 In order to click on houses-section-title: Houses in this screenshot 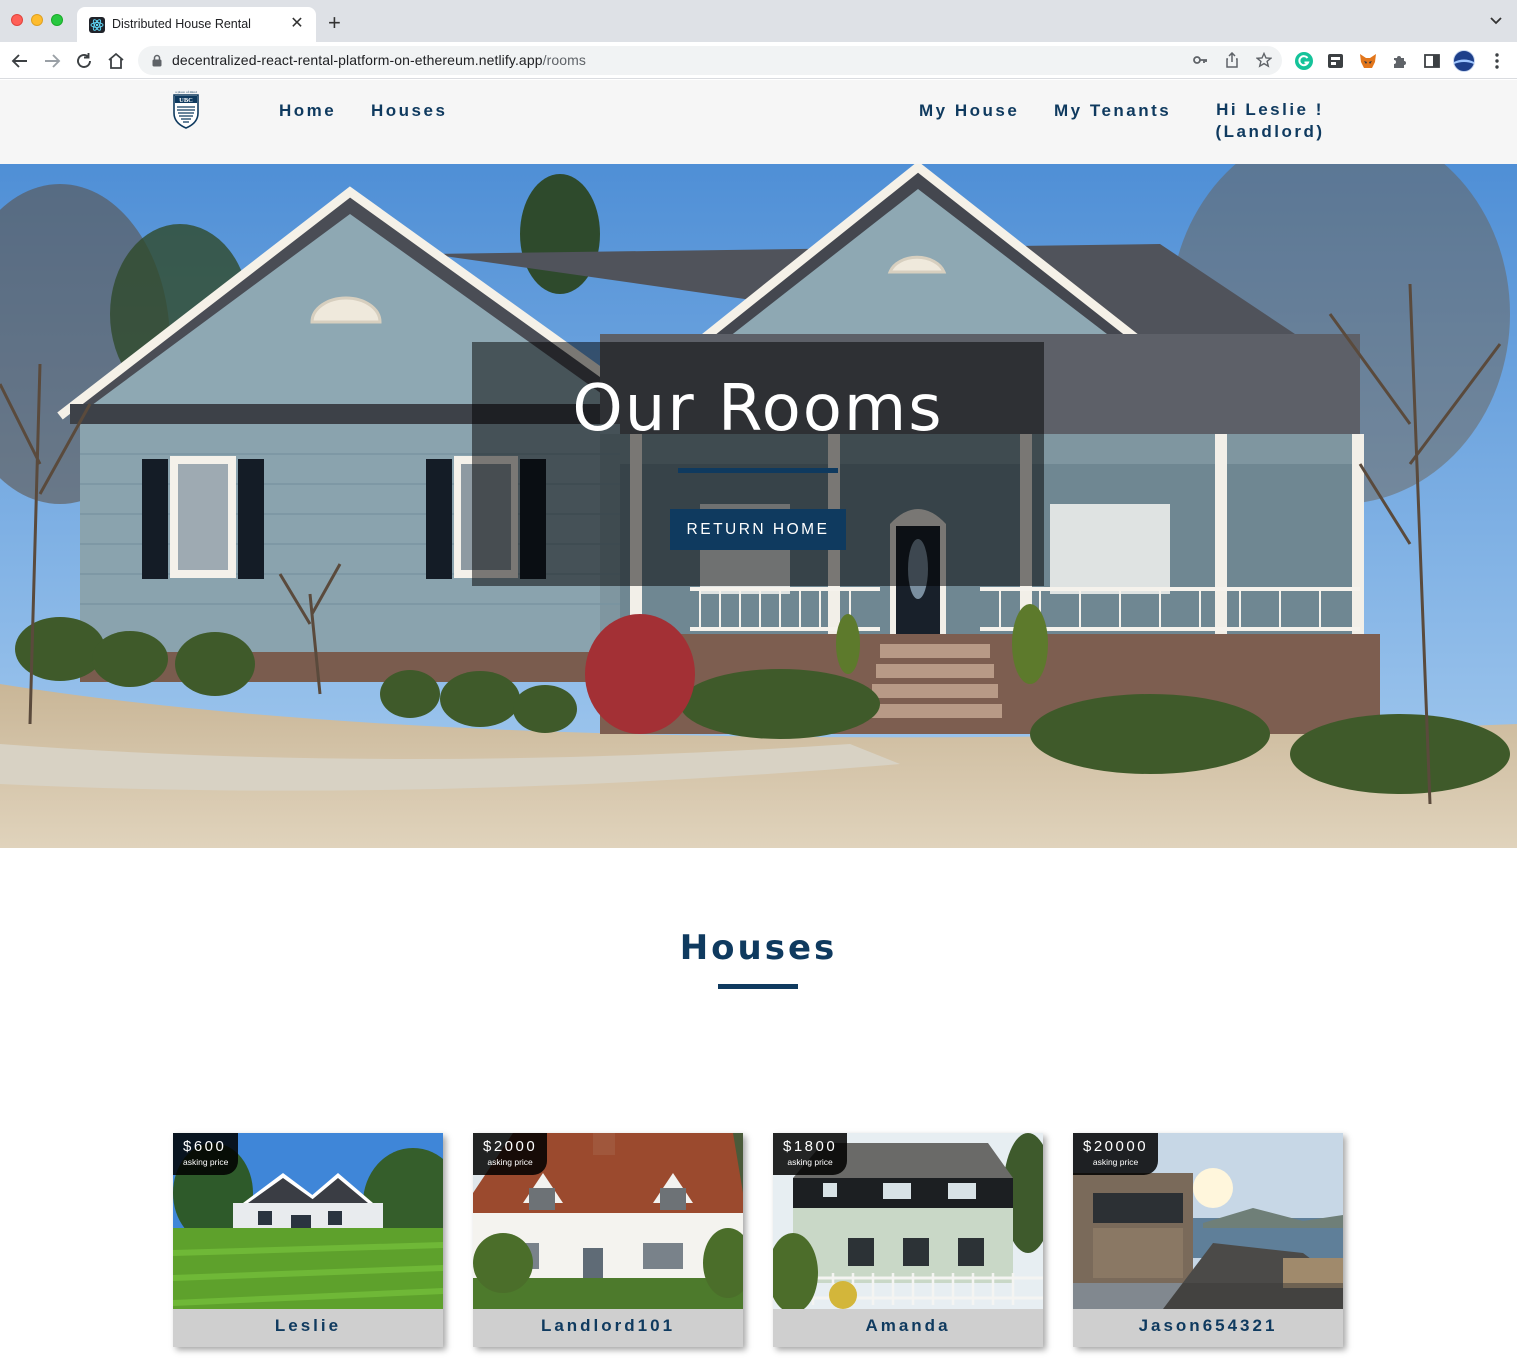, I will do `click(758, 948)`.